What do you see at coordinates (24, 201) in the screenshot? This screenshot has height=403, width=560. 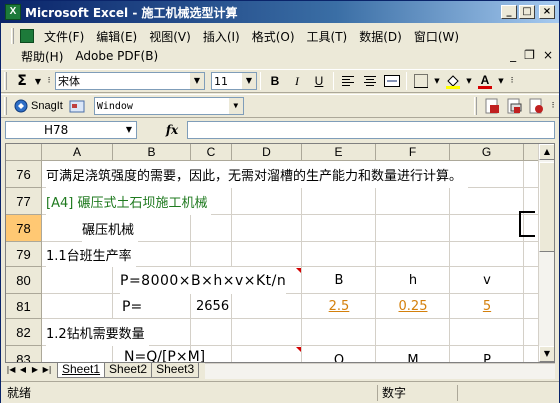 I see `row-header-77: 77` at bounding box center [24, 201].